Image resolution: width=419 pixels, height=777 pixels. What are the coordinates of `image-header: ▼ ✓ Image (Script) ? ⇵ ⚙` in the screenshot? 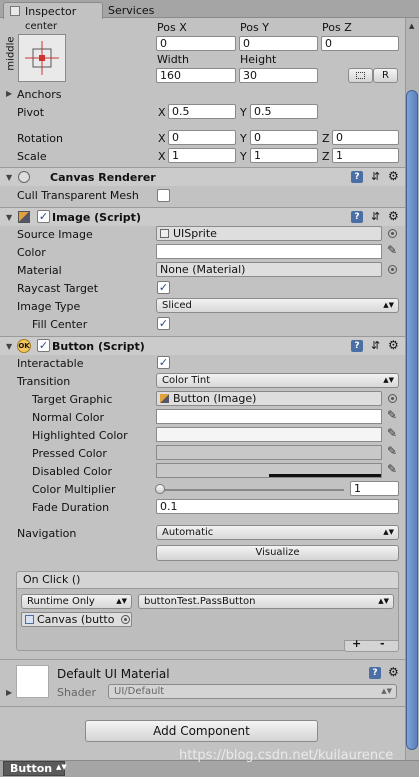 It's located at (202, 217).